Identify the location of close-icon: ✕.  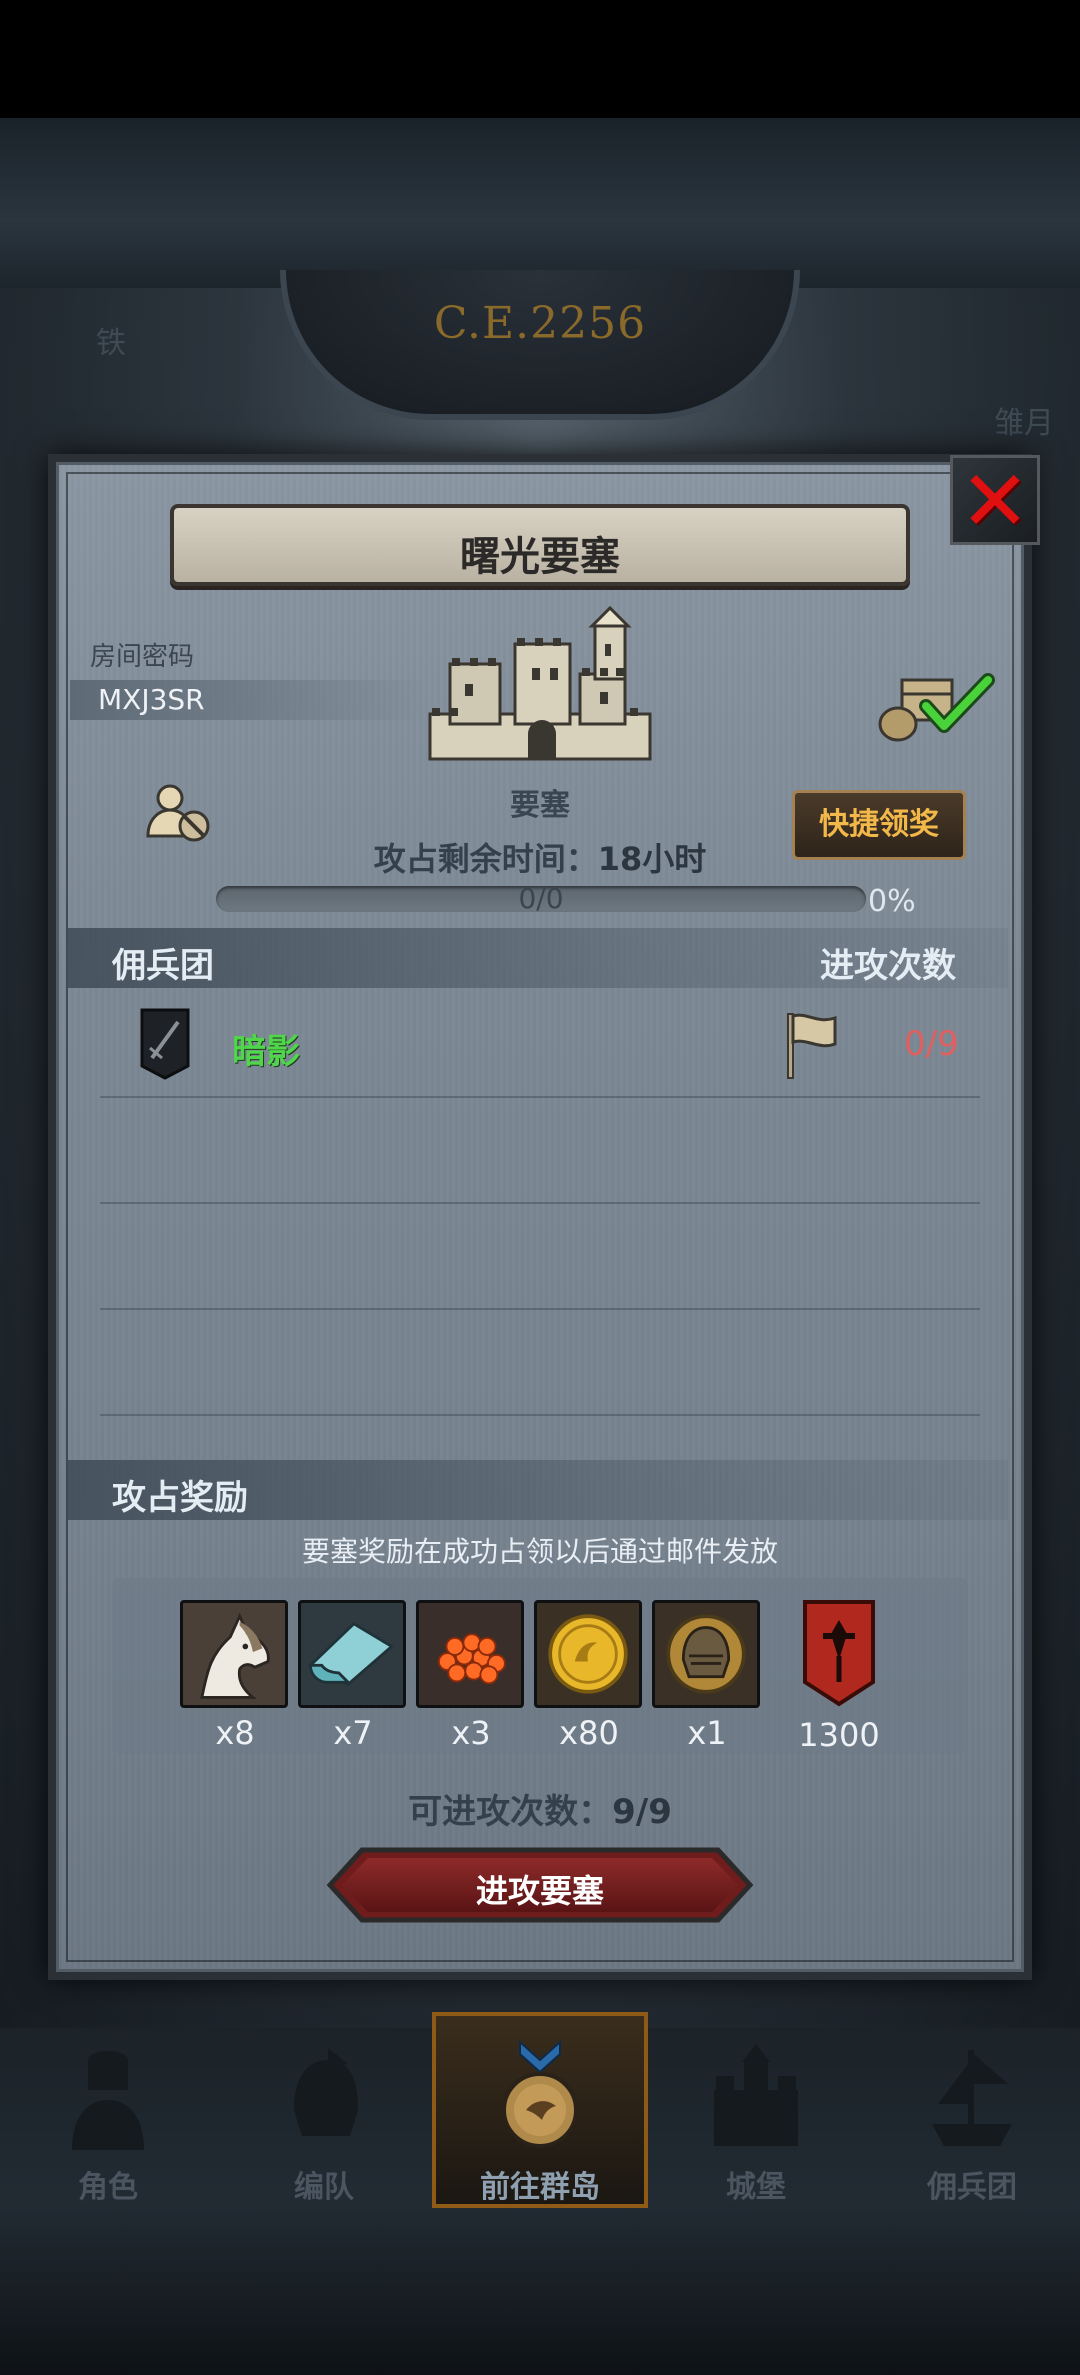
(995, 501).